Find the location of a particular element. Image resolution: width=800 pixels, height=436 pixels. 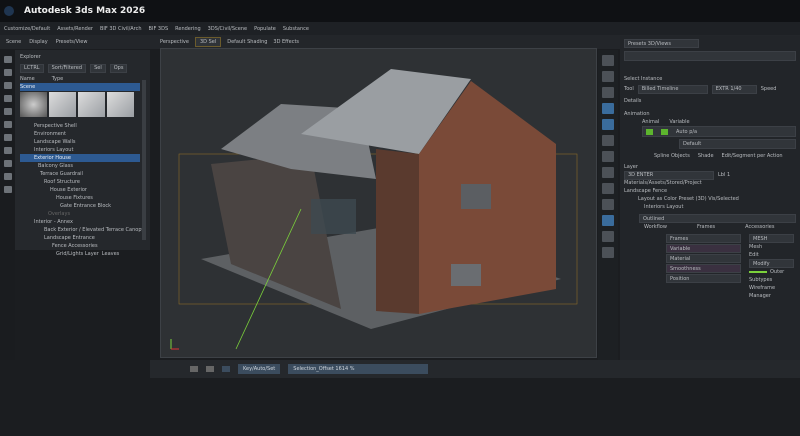

layer-dropdown: 3D ENTER is located at coordinates (669, 175).